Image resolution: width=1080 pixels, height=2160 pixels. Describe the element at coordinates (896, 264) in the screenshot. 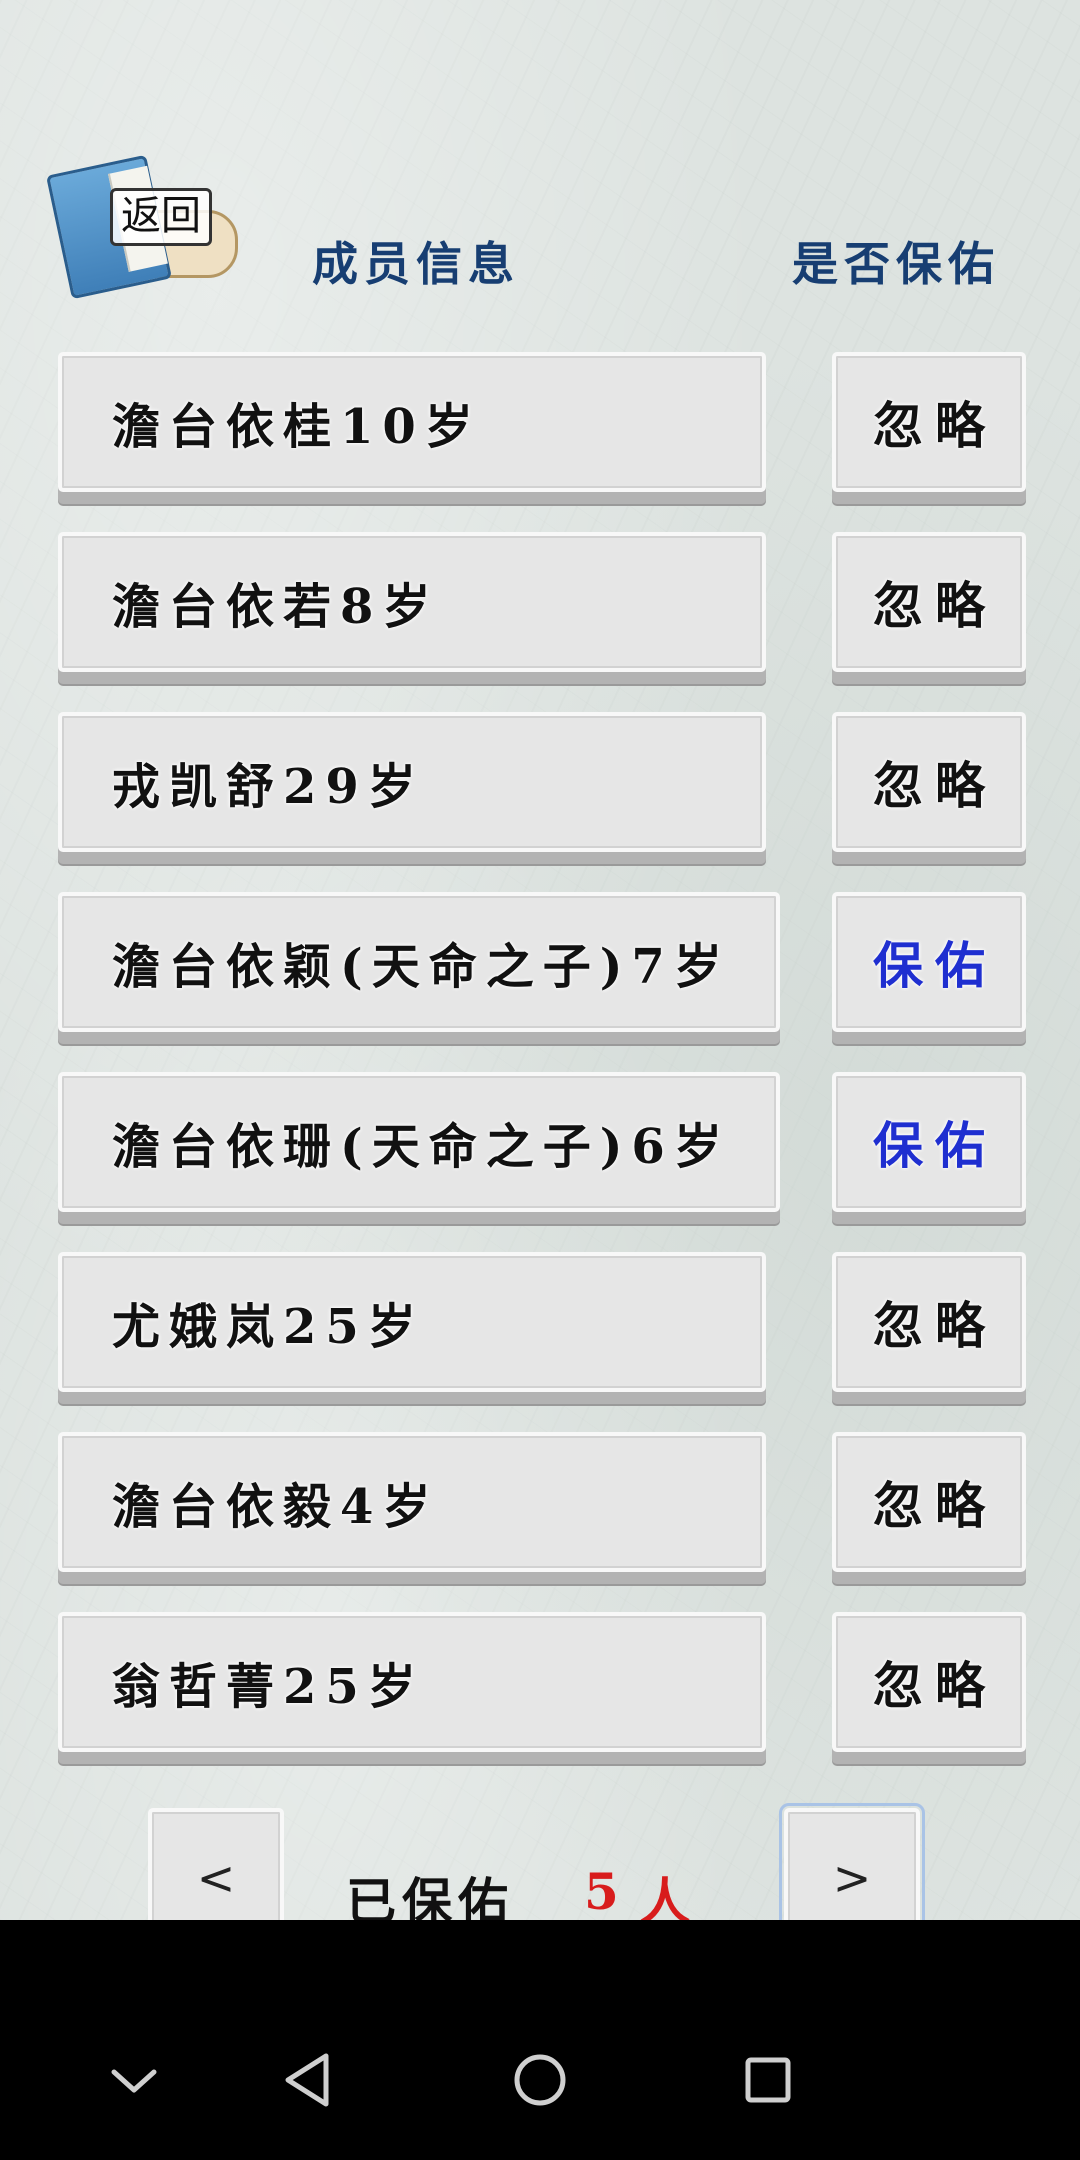

I see `bless-question-header: 是否保佑` at that location.